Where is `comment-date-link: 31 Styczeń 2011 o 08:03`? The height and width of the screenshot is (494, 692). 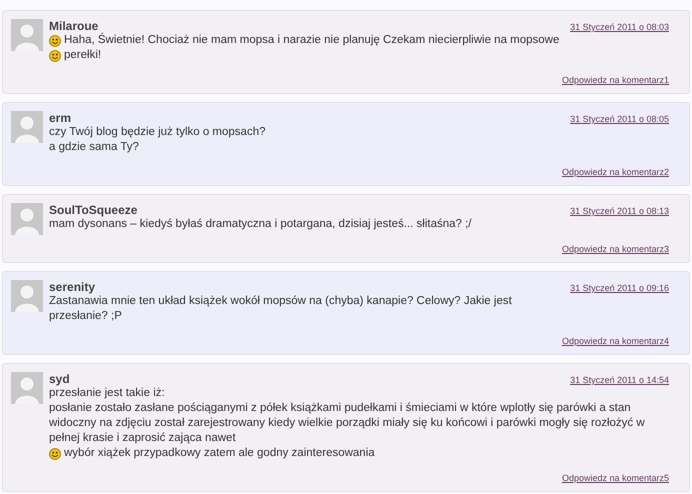
comment-date-link: 31 Styczeń 2011 o 08:03 is located at coordinates (619, 27).